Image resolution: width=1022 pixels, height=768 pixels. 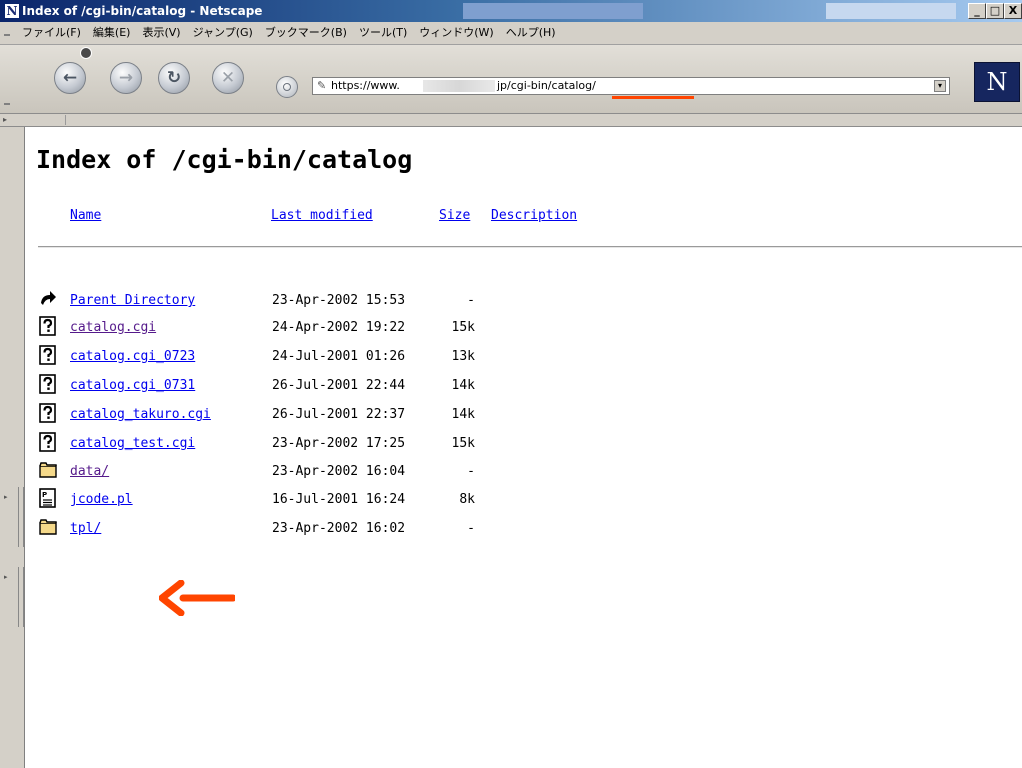 I want to click on url-text-prefix: https://www., so click(x=365, y=85).